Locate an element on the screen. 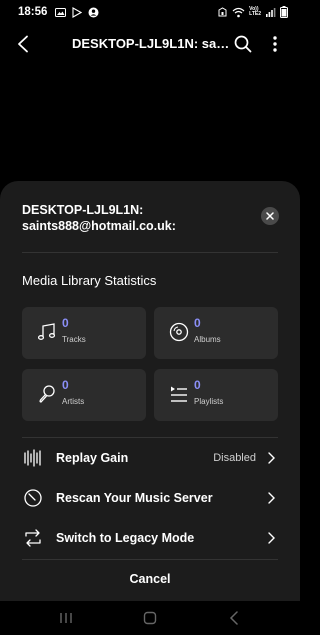 This screenshot has height=635, width=320. stat-card-albums: 0 Albums is located at coordinates (216, 333).